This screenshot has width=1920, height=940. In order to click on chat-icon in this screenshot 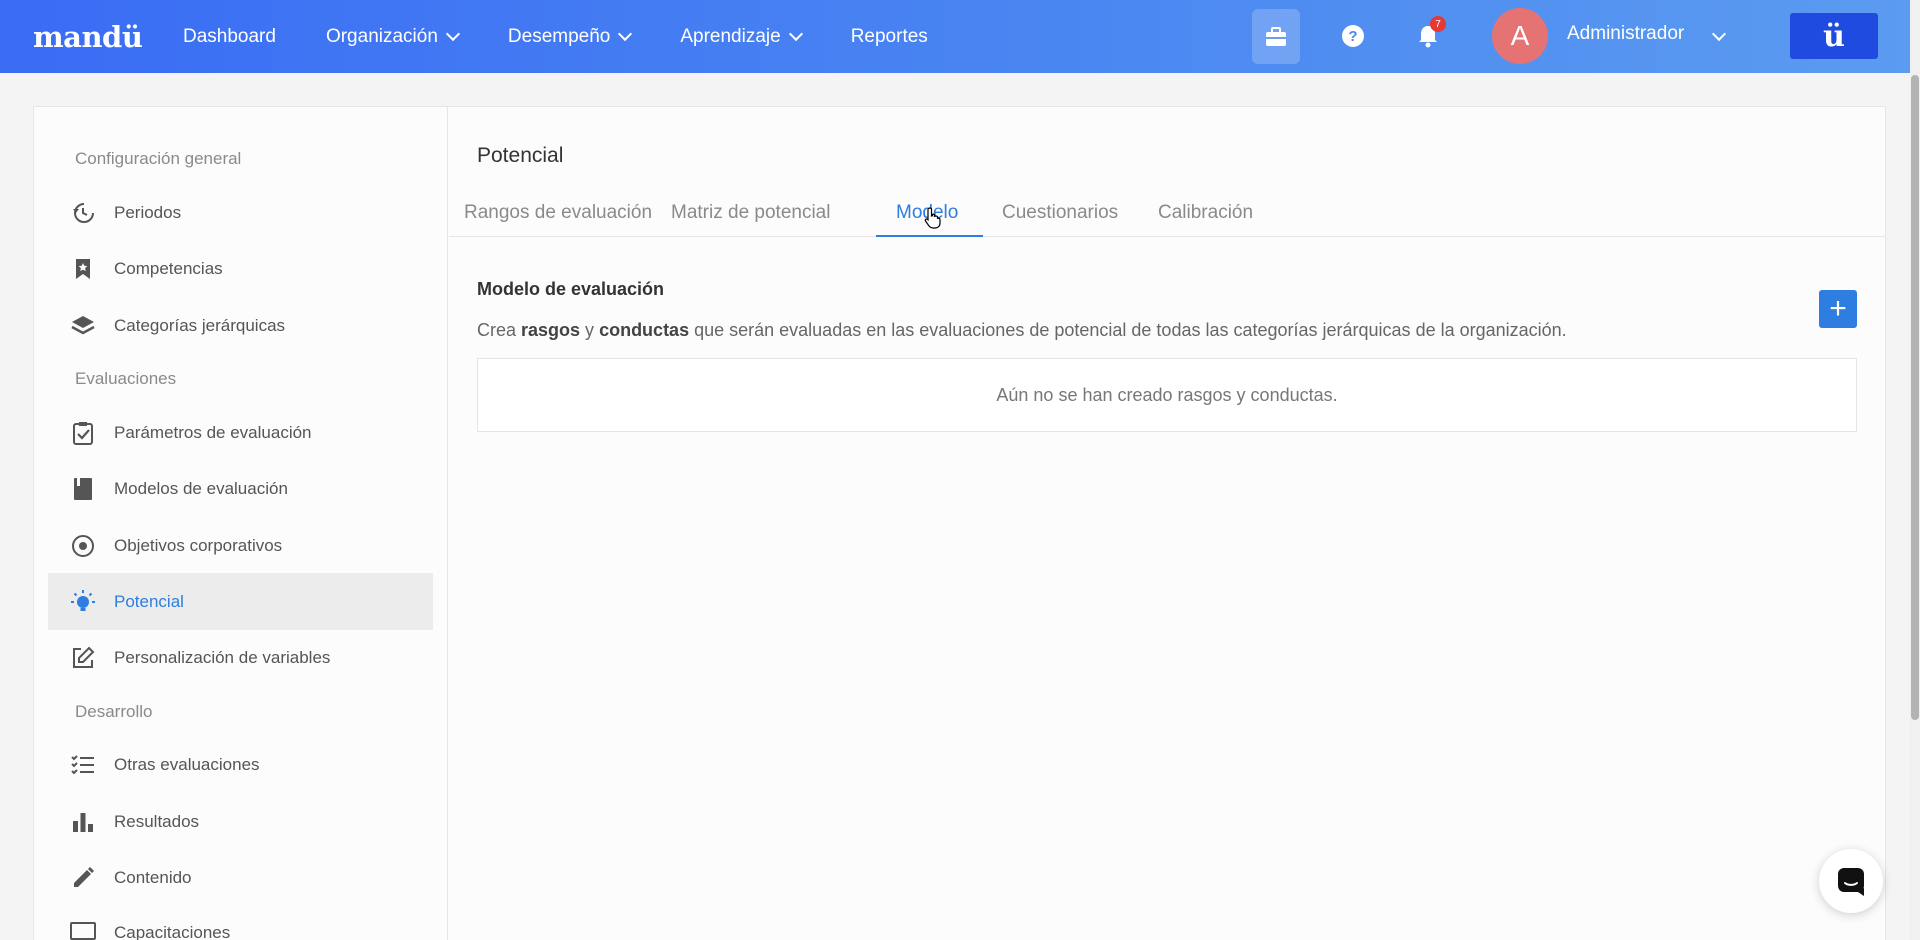, I will do `click(1851, 882)`.